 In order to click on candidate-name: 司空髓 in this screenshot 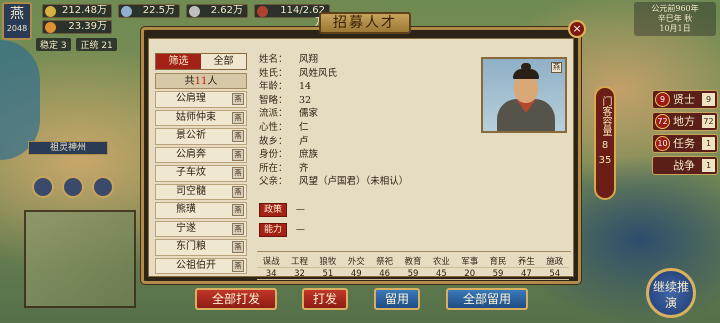, I will do `click(191, 191)`.